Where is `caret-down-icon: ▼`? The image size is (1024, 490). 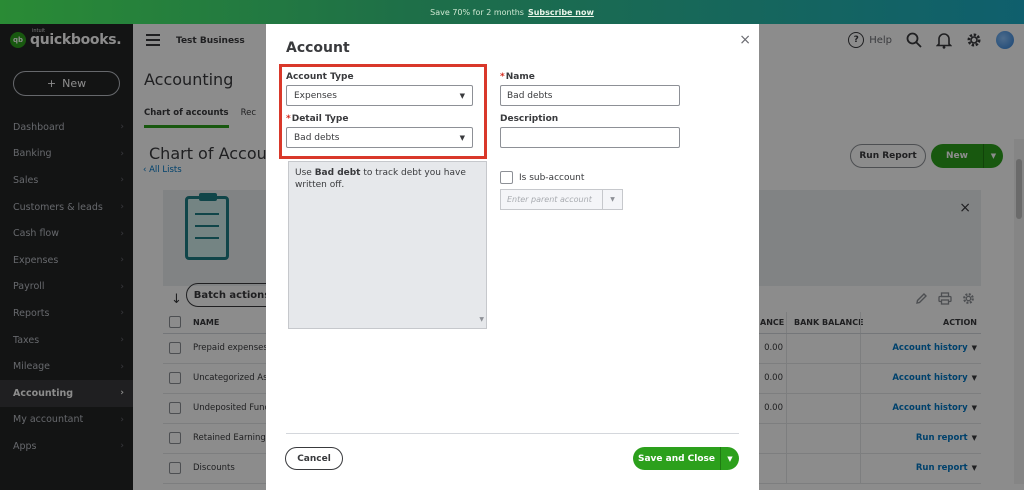 caret-down-icon: ▼ is located at coordinates (612, 199).